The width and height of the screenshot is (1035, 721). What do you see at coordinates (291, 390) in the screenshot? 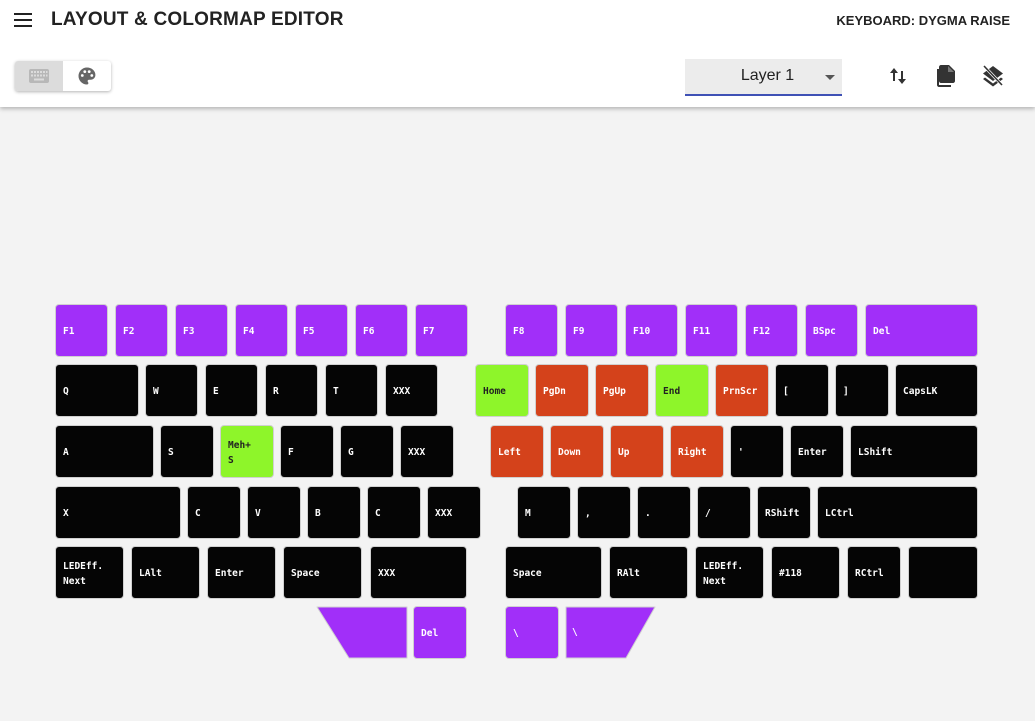
I see `key: R` at bounding box center [291, 390].